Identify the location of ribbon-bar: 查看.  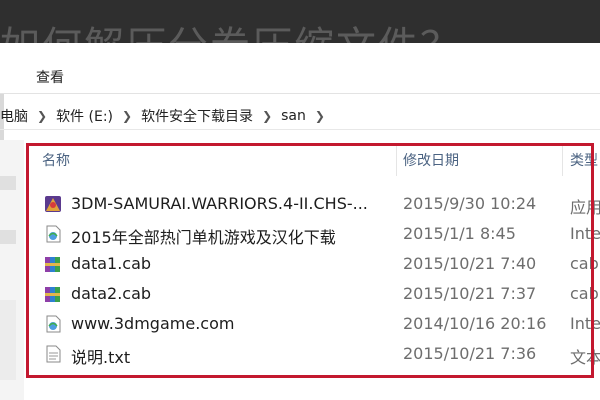
(300, 68).